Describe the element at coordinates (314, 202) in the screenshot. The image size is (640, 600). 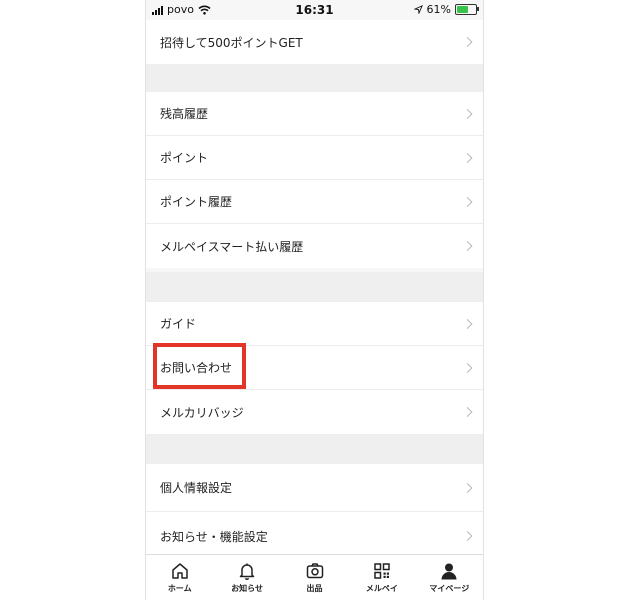
I see `list-item-points-history: ポイント履歴` at that location.